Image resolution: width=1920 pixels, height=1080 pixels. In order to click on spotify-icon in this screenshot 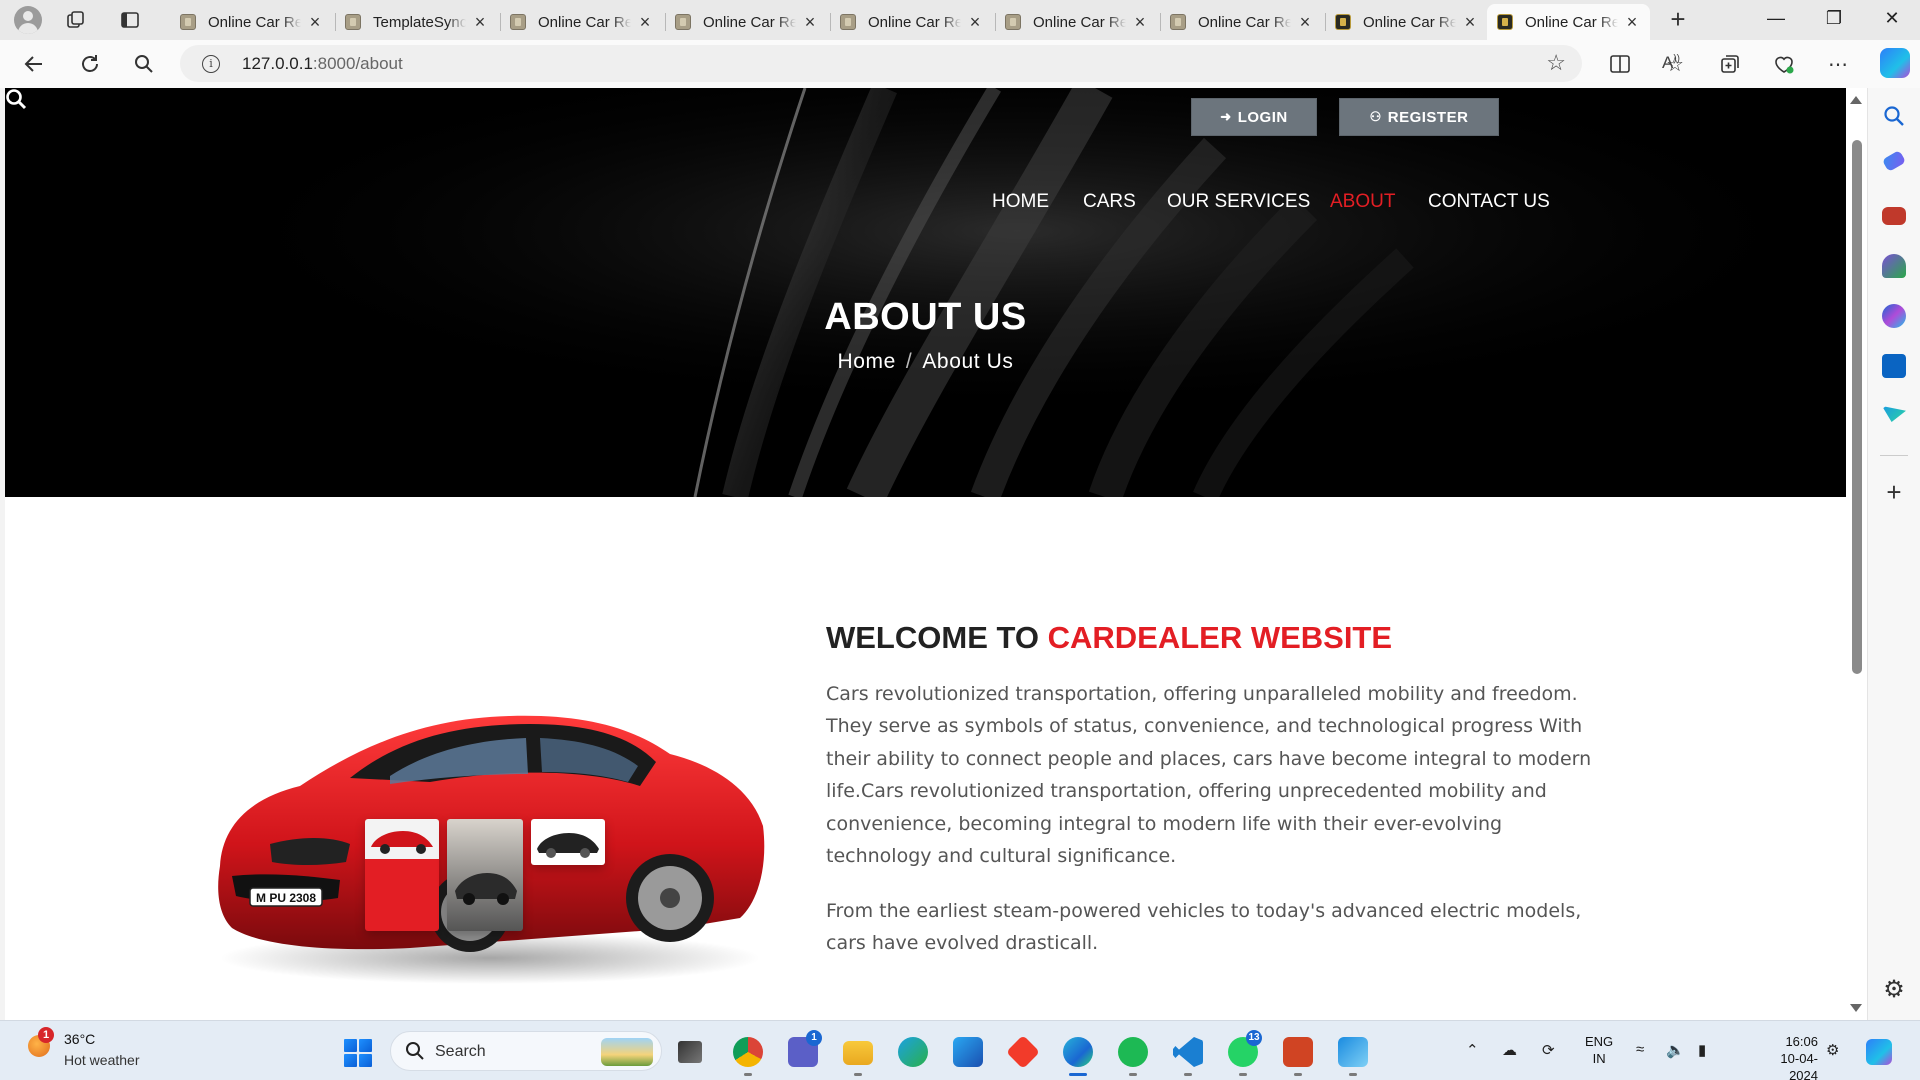, I will do `click(1133, 1052)`.